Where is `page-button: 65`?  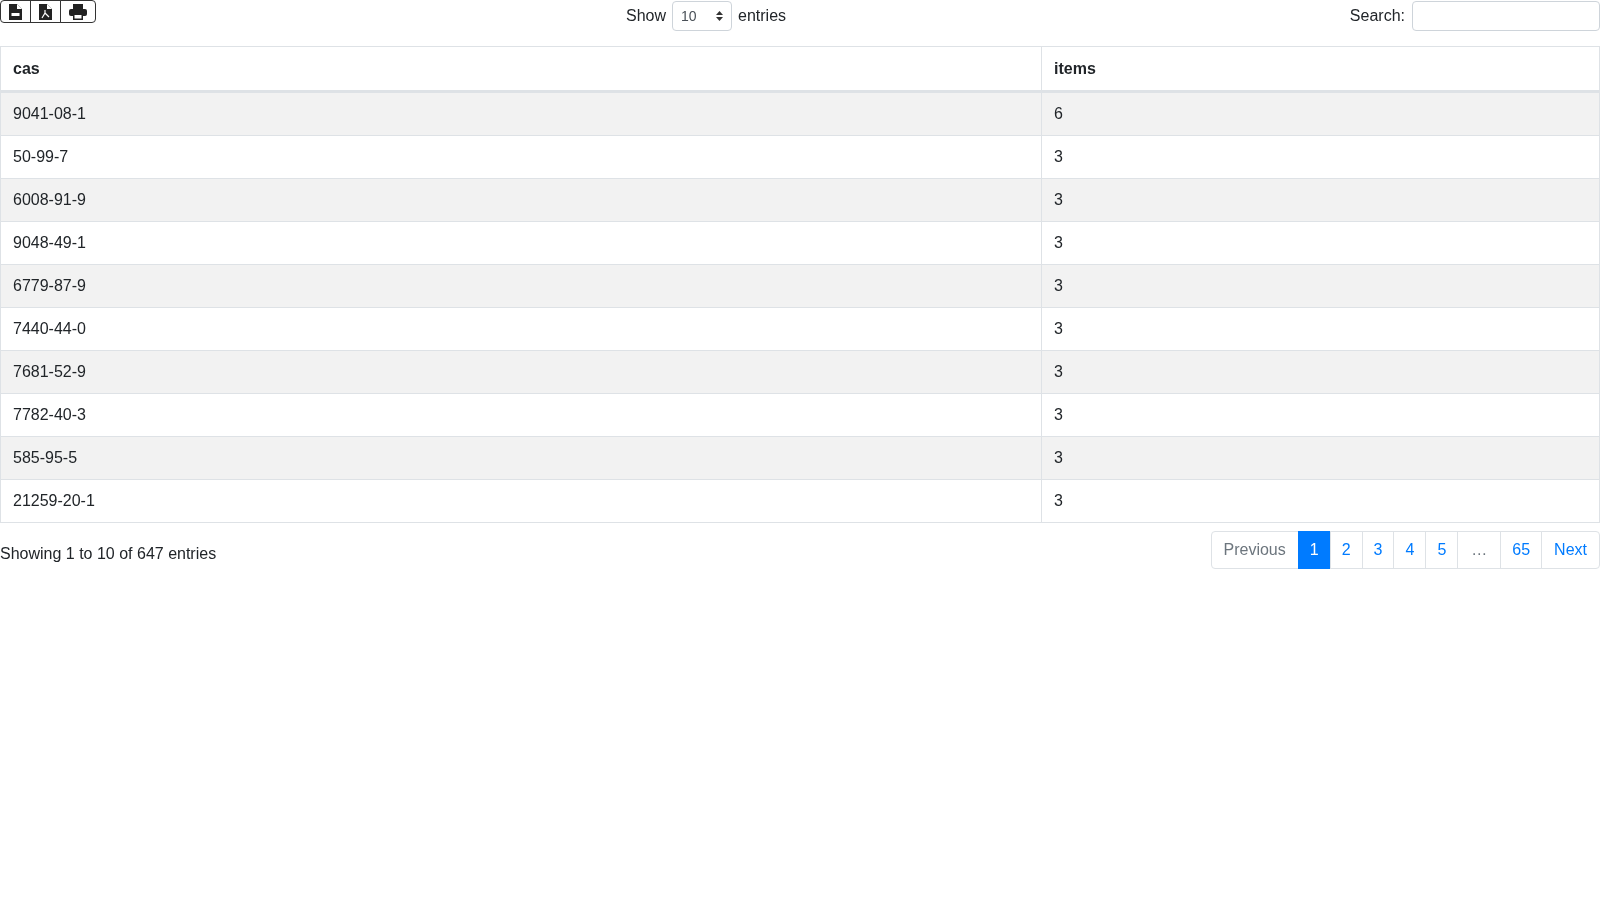 page-button: 65 is located at coordinates (1521, 550).